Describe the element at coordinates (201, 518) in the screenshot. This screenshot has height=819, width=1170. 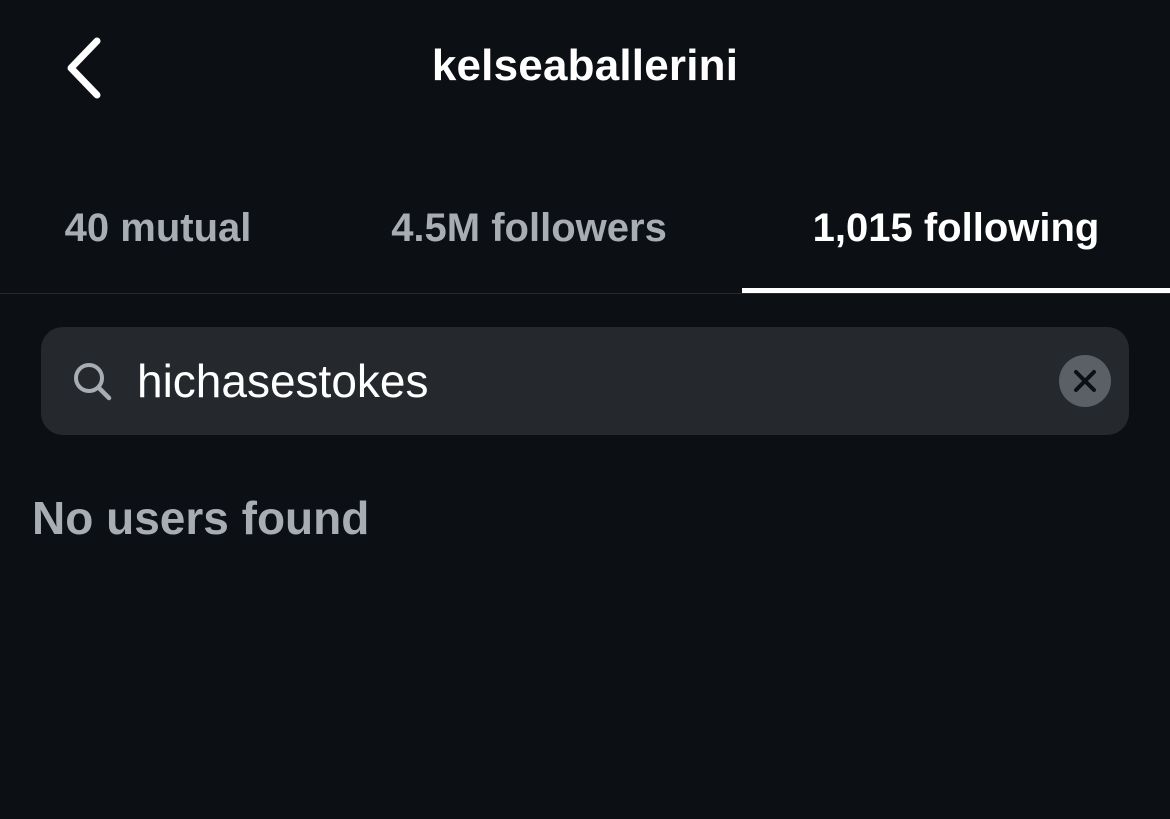
I see `no-results-message: No users found` at that location.